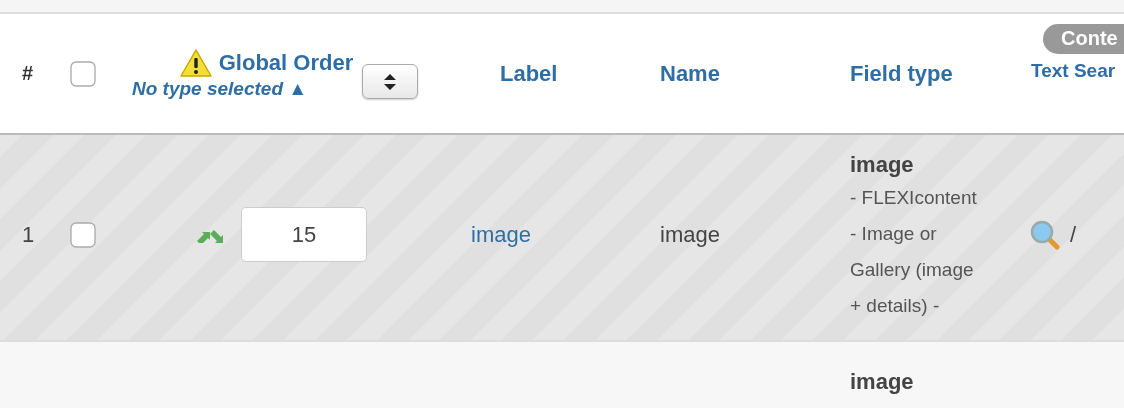 This screenshot has width=1124, height=408. Describe the element at coordinates (914, 198) in the screenshot. I see `field-type-description: - FLEXIcontent` at that location.